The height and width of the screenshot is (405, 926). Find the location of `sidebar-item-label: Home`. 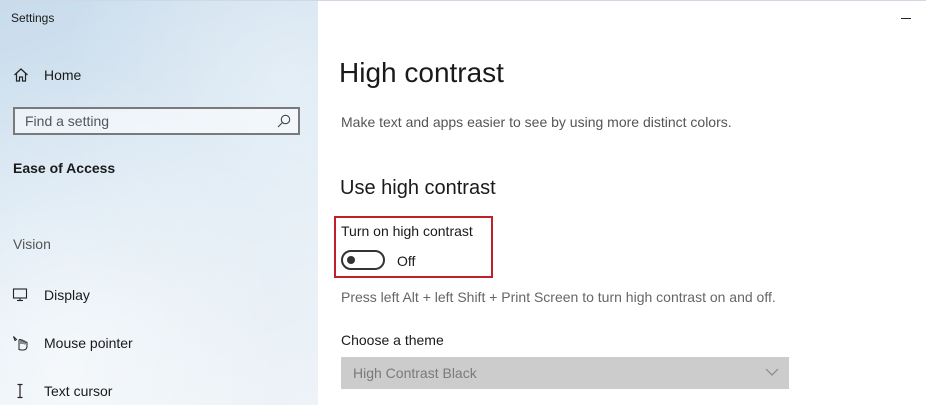

sidebar-item-label: Home is located at coordinates (63, 75).